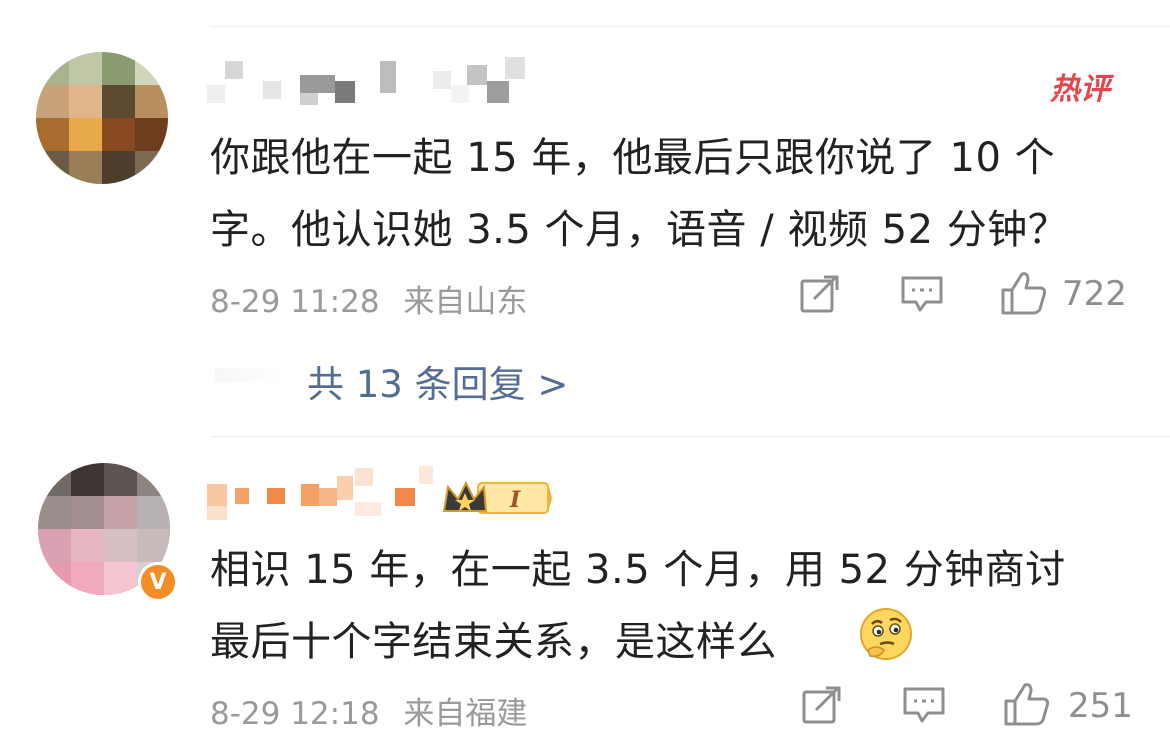 The width and height of the screenshot is (1170, 754). Describe the element at coordinates (515, 500) in the screenshot. I see `fan-badge-level: I` at that location.